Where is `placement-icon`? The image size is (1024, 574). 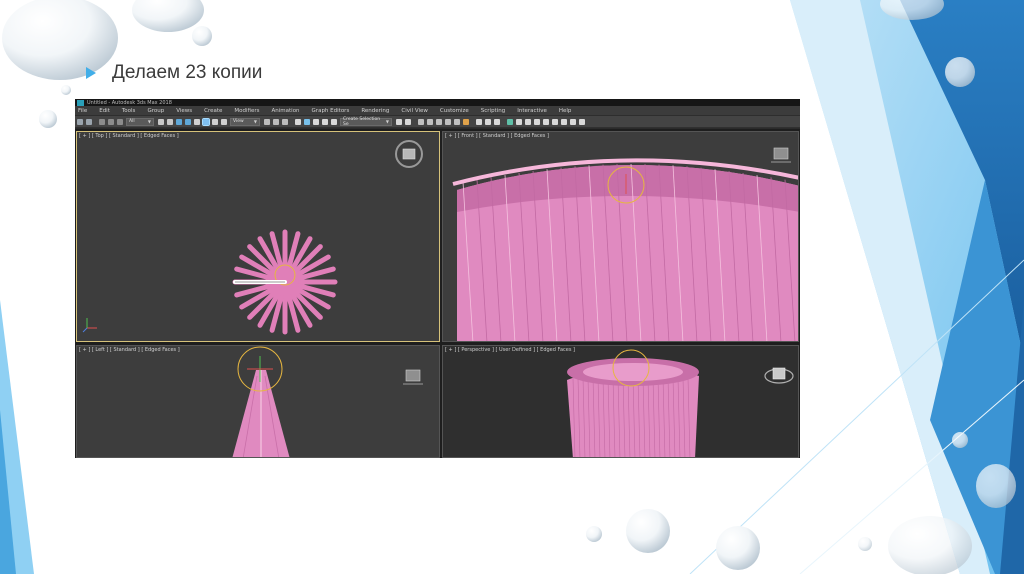
placement-icon is located at coordinates (224, 121).